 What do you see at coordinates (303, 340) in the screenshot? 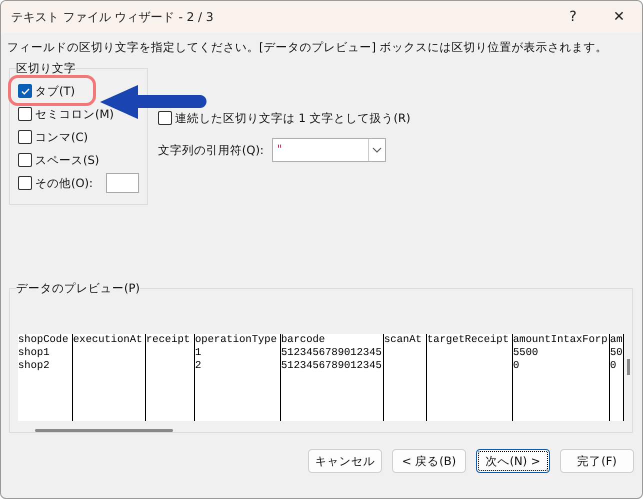
I see `table-cell-text: barcode` at bounding box center [303, 340].